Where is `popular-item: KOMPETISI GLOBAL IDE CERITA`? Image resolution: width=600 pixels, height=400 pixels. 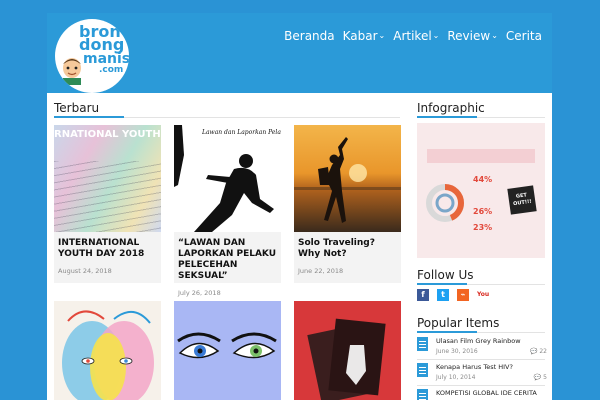 popular-item: KOMPETISI GLOBAL IDE CERITA is located at coordinates (482, 394).